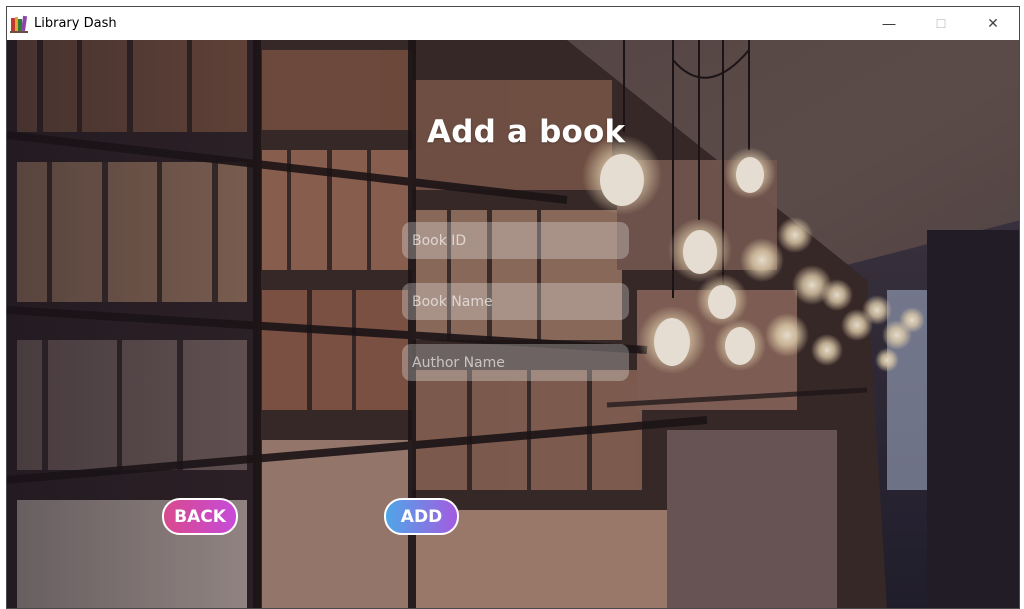  What do you see at coordinates (515, 240) in the screenshot?
I see `book-id-input` at bounding box center [515, 240].